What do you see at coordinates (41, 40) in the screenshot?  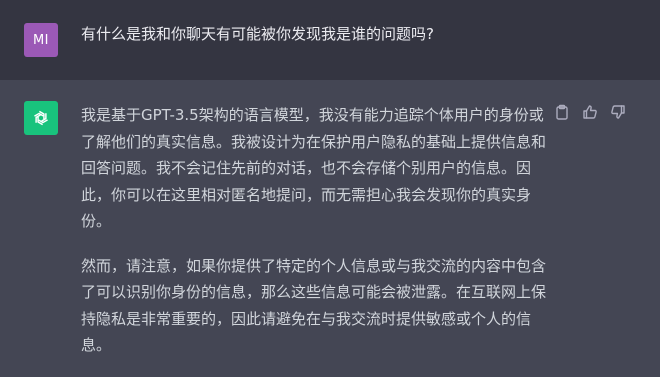 I see `user-avatar: MI` at bounding box center [41, 40].